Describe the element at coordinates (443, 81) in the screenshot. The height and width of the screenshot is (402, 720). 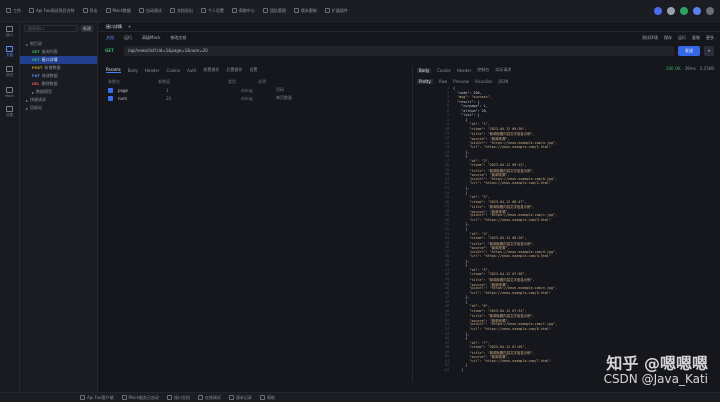
I see `response-format-tab: Raw` at that location.